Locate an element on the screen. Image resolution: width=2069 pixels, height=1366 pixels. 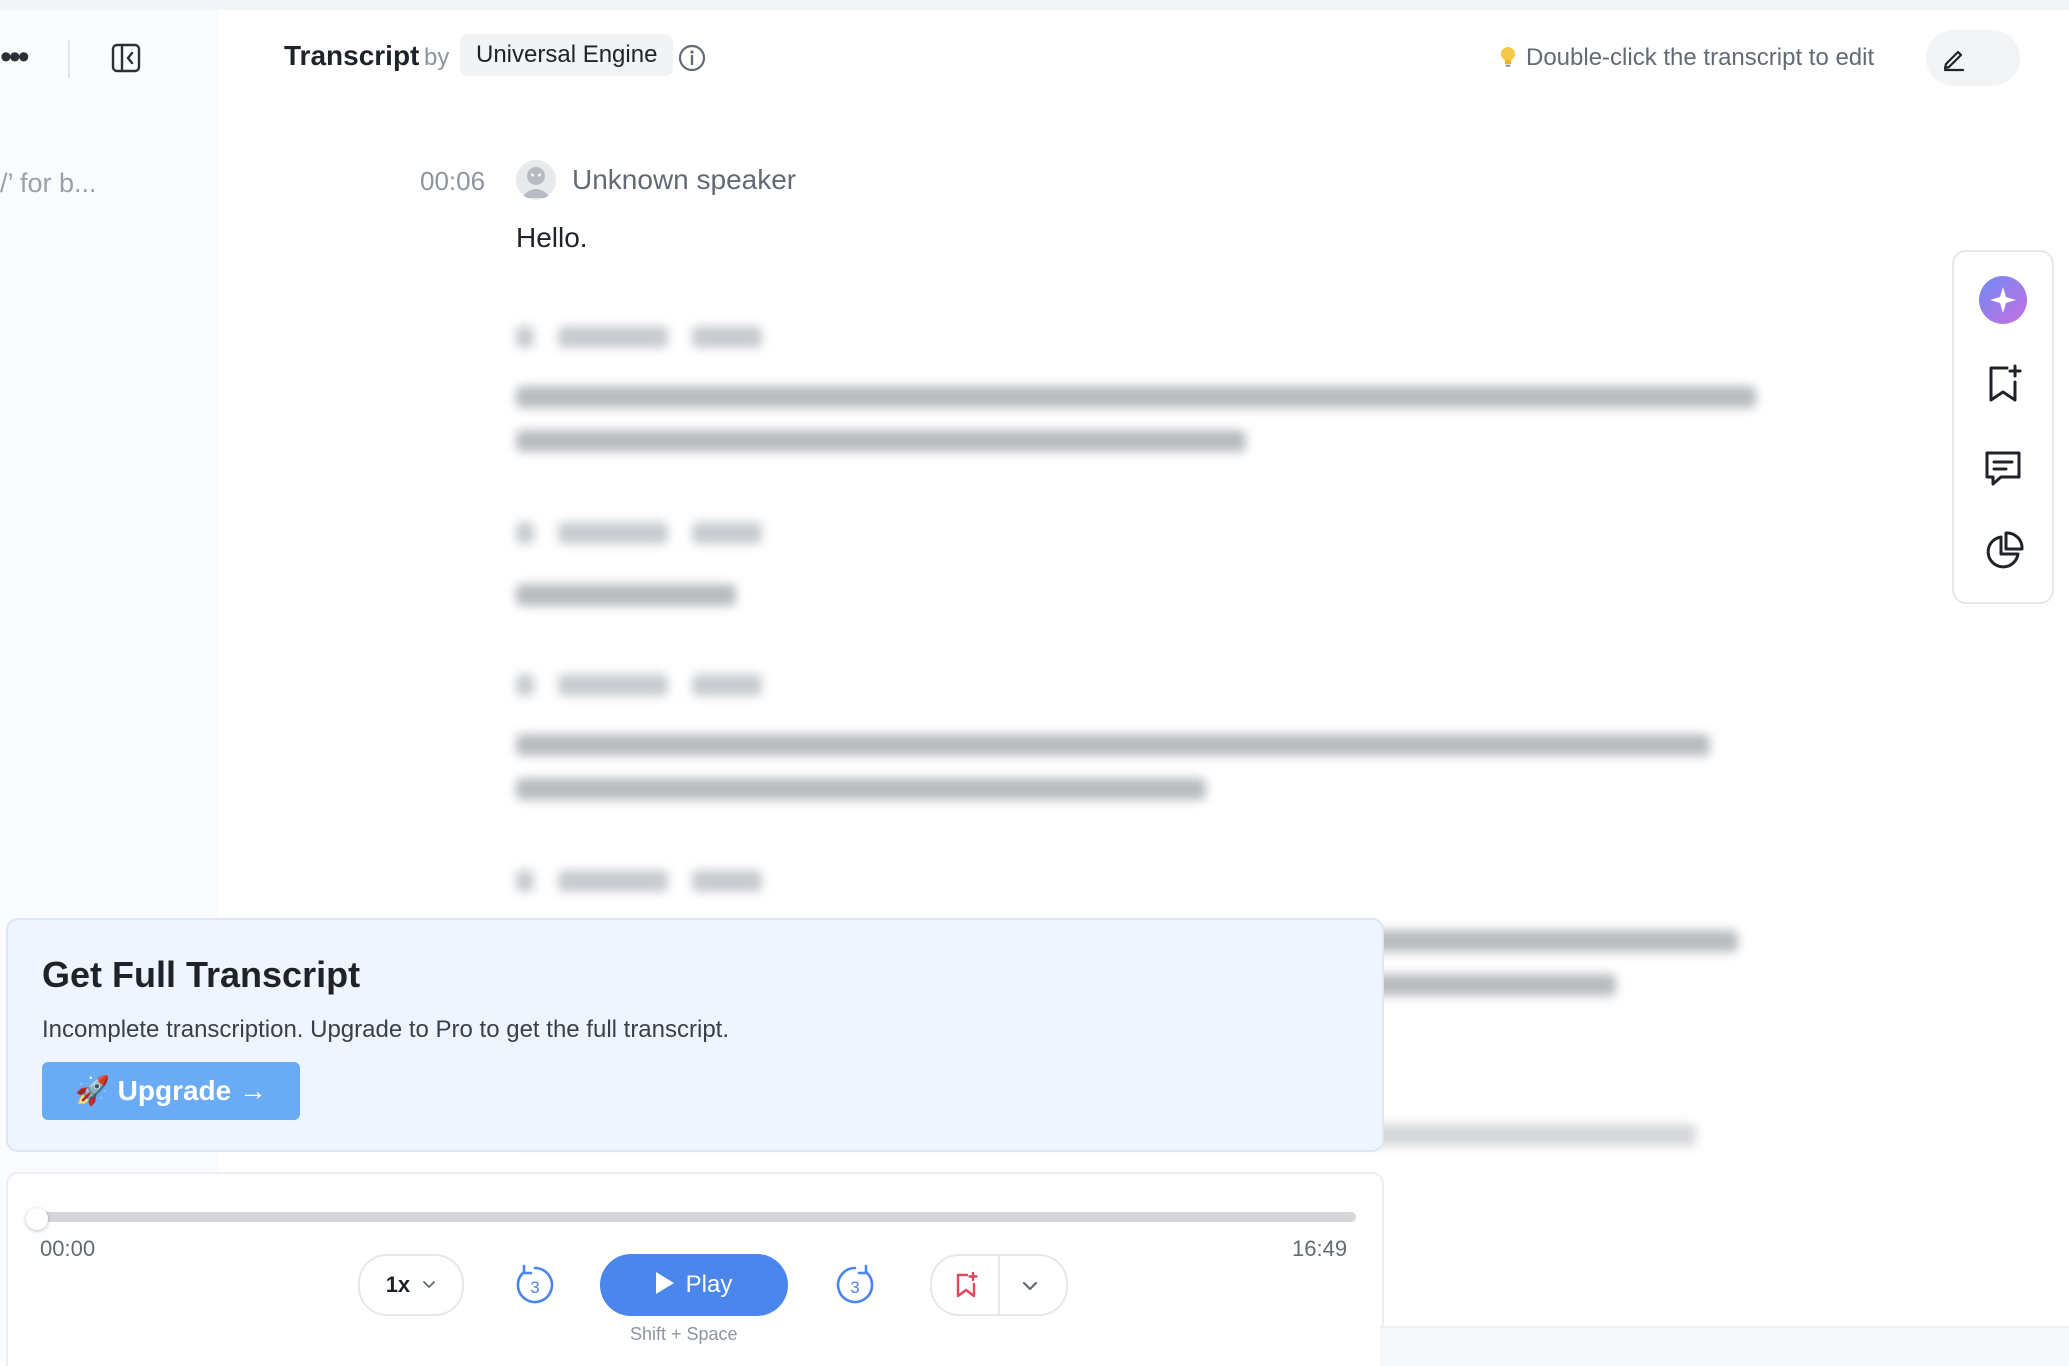
skip-back-seconds: 3 is located at coordinates (534, 1287).